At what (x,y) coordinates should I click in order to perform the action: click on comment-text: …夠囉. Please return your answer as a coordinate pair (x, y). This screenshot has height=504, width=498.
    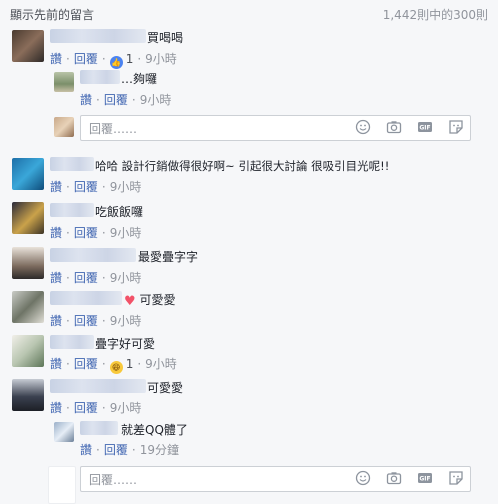
    Looking at the image, I should click on (139, 79).